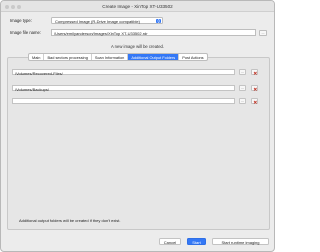 The width and height of the screenshot is (320, 252). I want to click on tab-post-actions: Post Actions, so click(192, 57).